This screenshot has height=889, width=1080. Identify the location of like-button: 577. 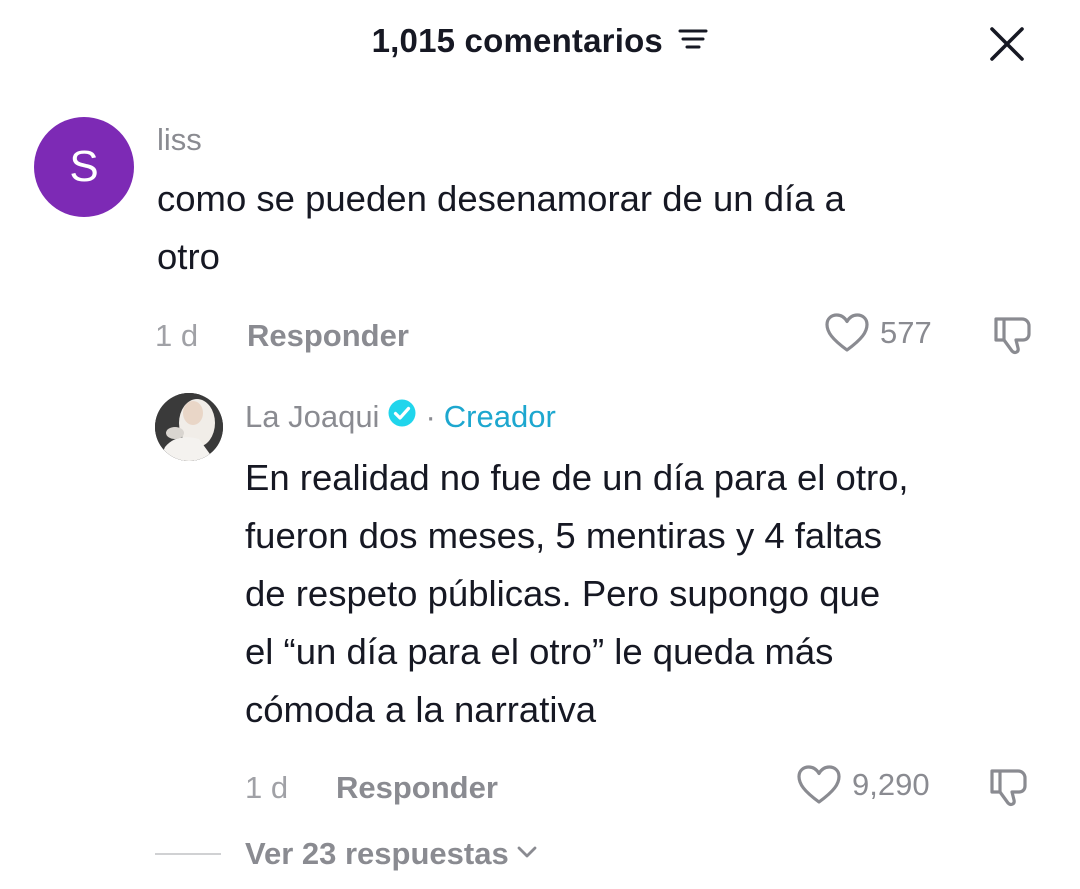
(878, 333).